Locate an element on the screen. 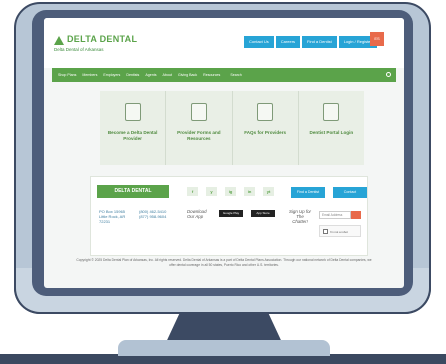  nav-item-resources: Resources is located at coordinates (211, 75).